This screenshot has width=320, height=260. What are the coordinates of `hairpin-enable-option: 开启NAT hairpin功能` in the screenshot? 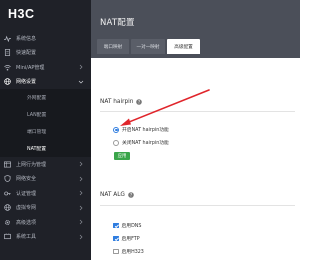 It's located at (141, 129).